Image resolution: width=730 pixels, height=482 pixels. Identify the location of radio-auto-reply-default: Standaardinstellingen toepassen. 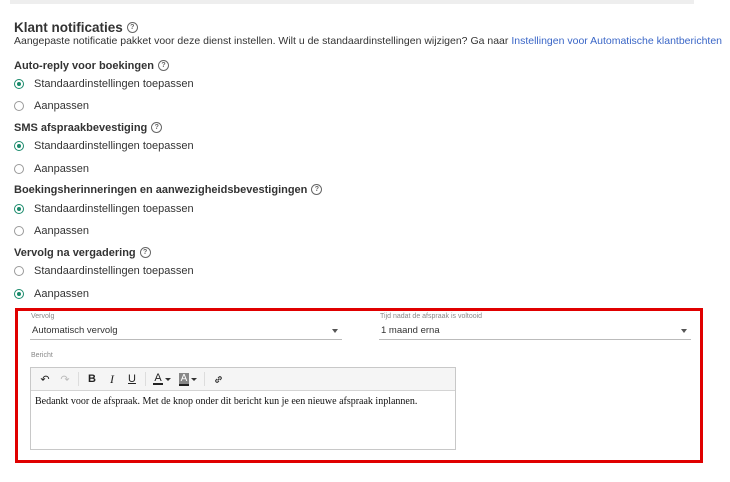
(104, 84).